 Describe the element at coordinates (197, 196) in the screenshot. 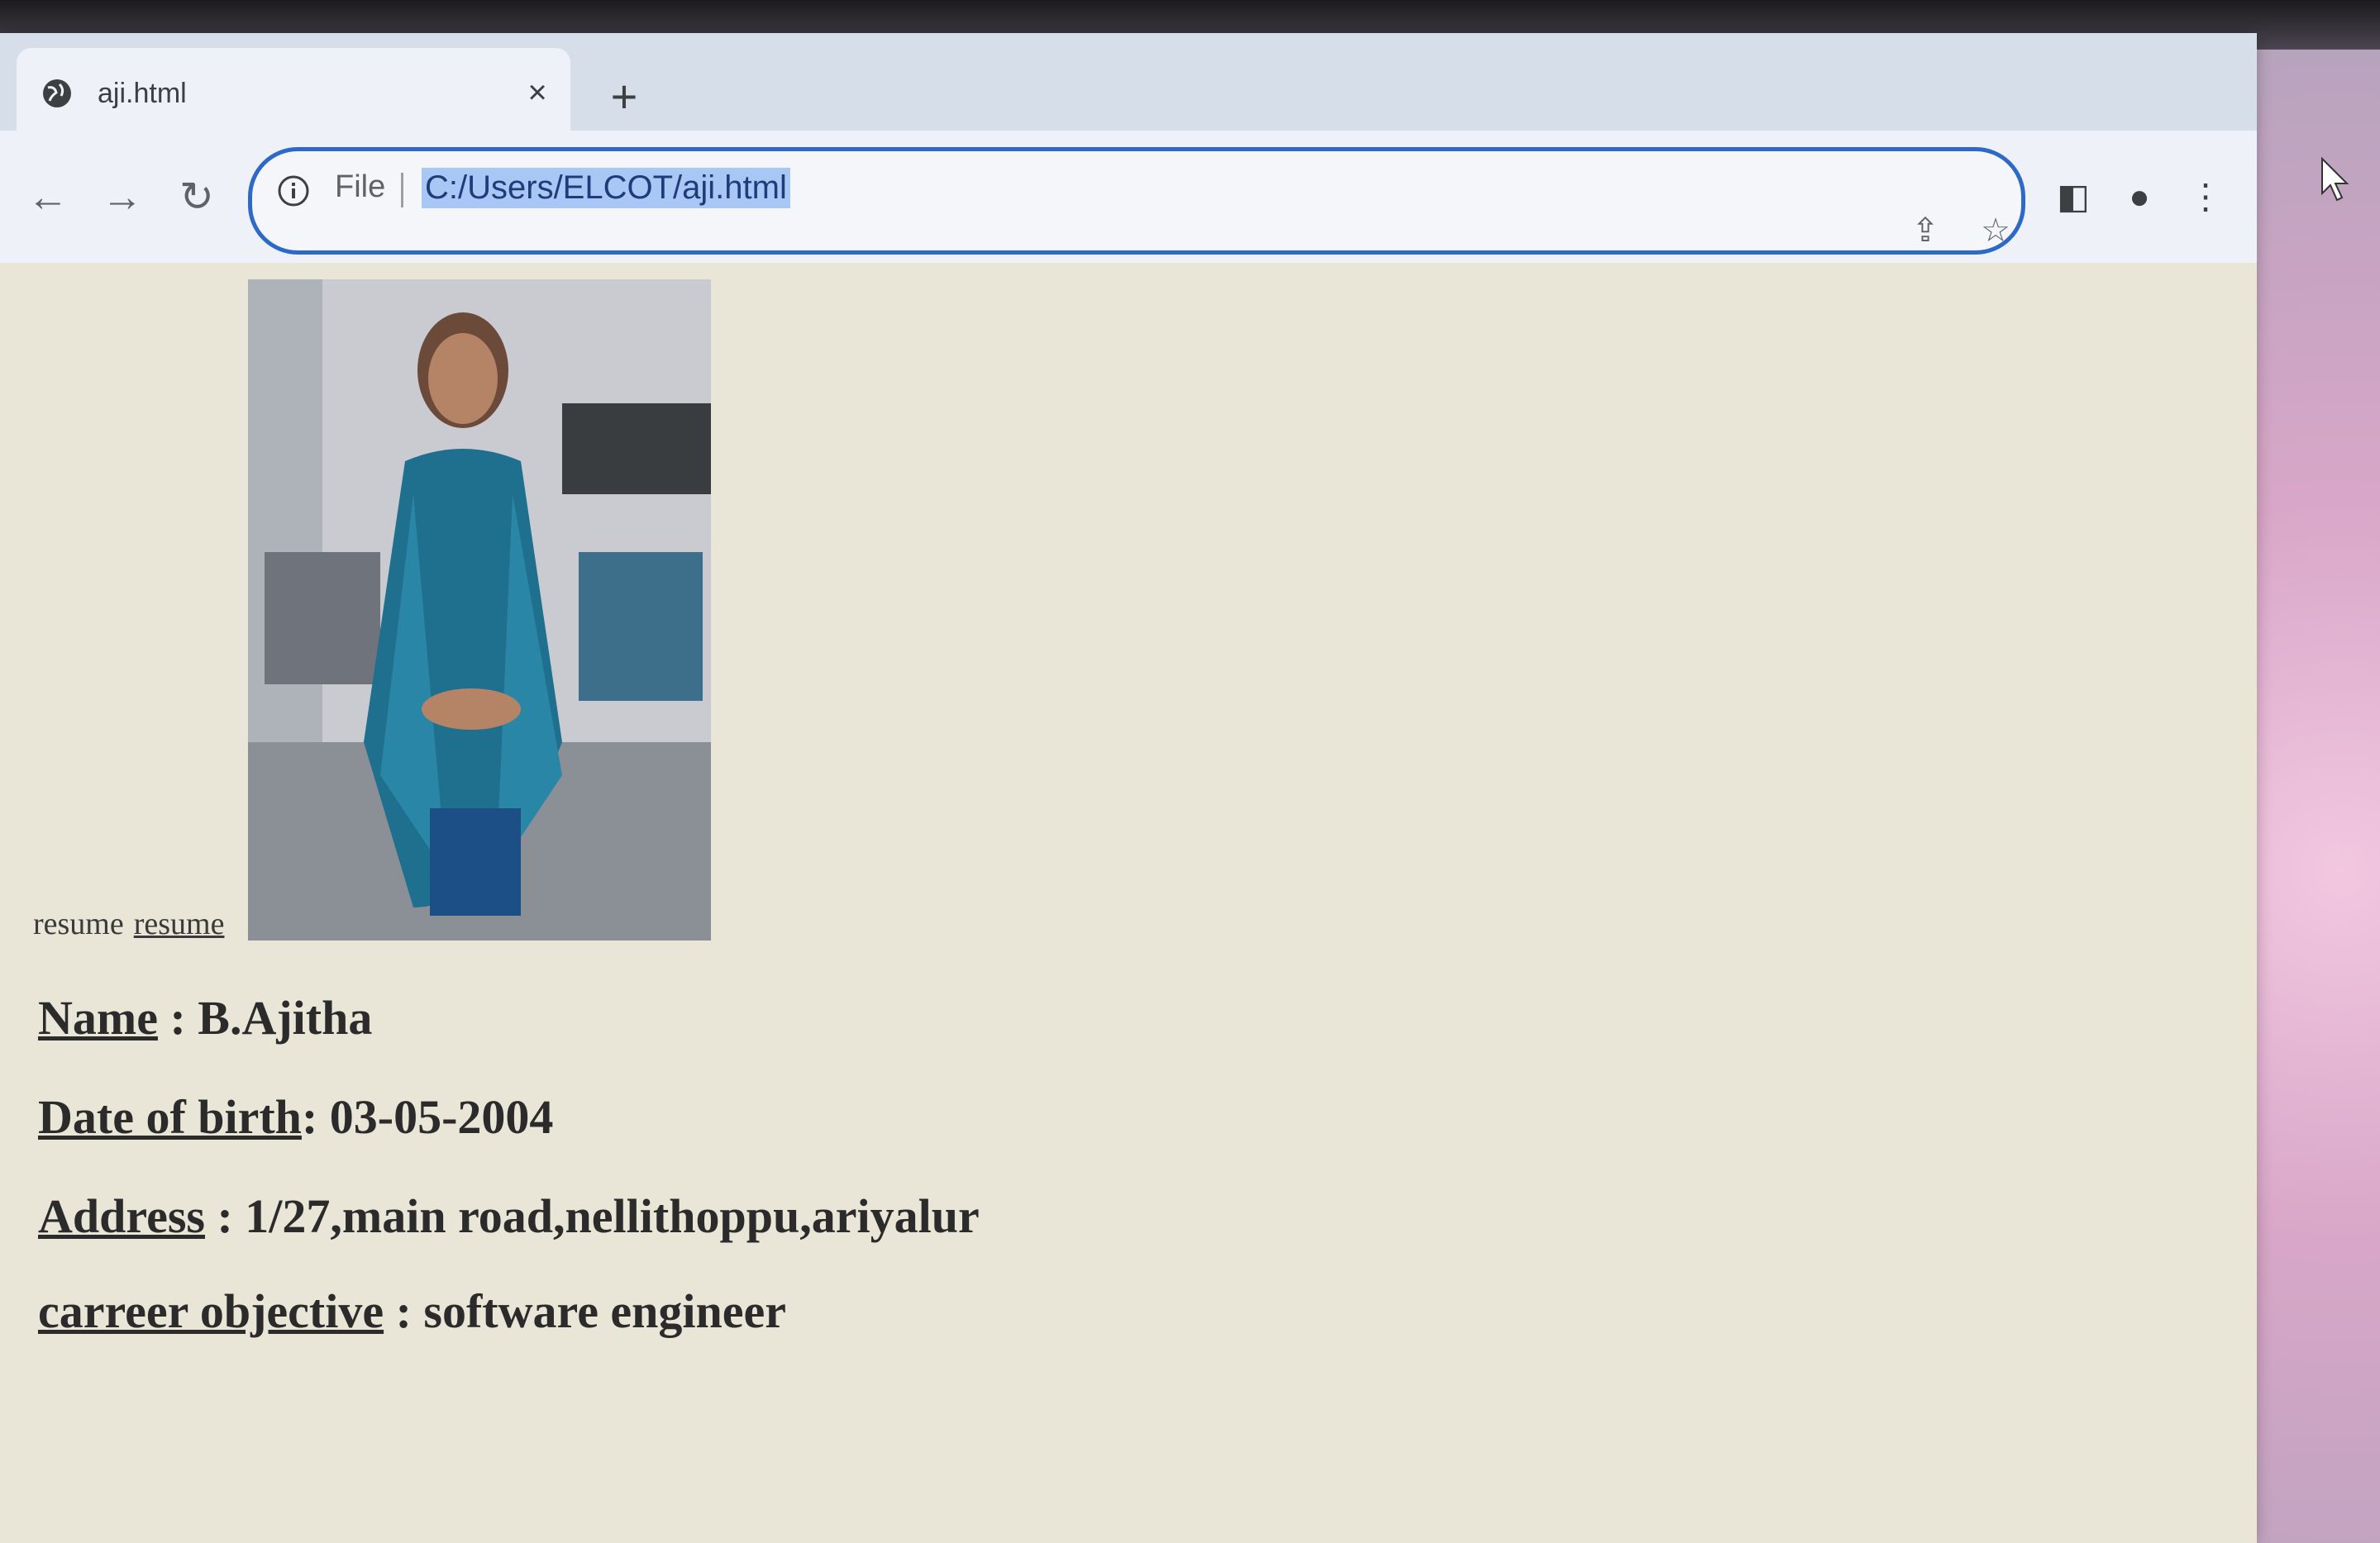

I see `reload-icon: ↻` at that location.